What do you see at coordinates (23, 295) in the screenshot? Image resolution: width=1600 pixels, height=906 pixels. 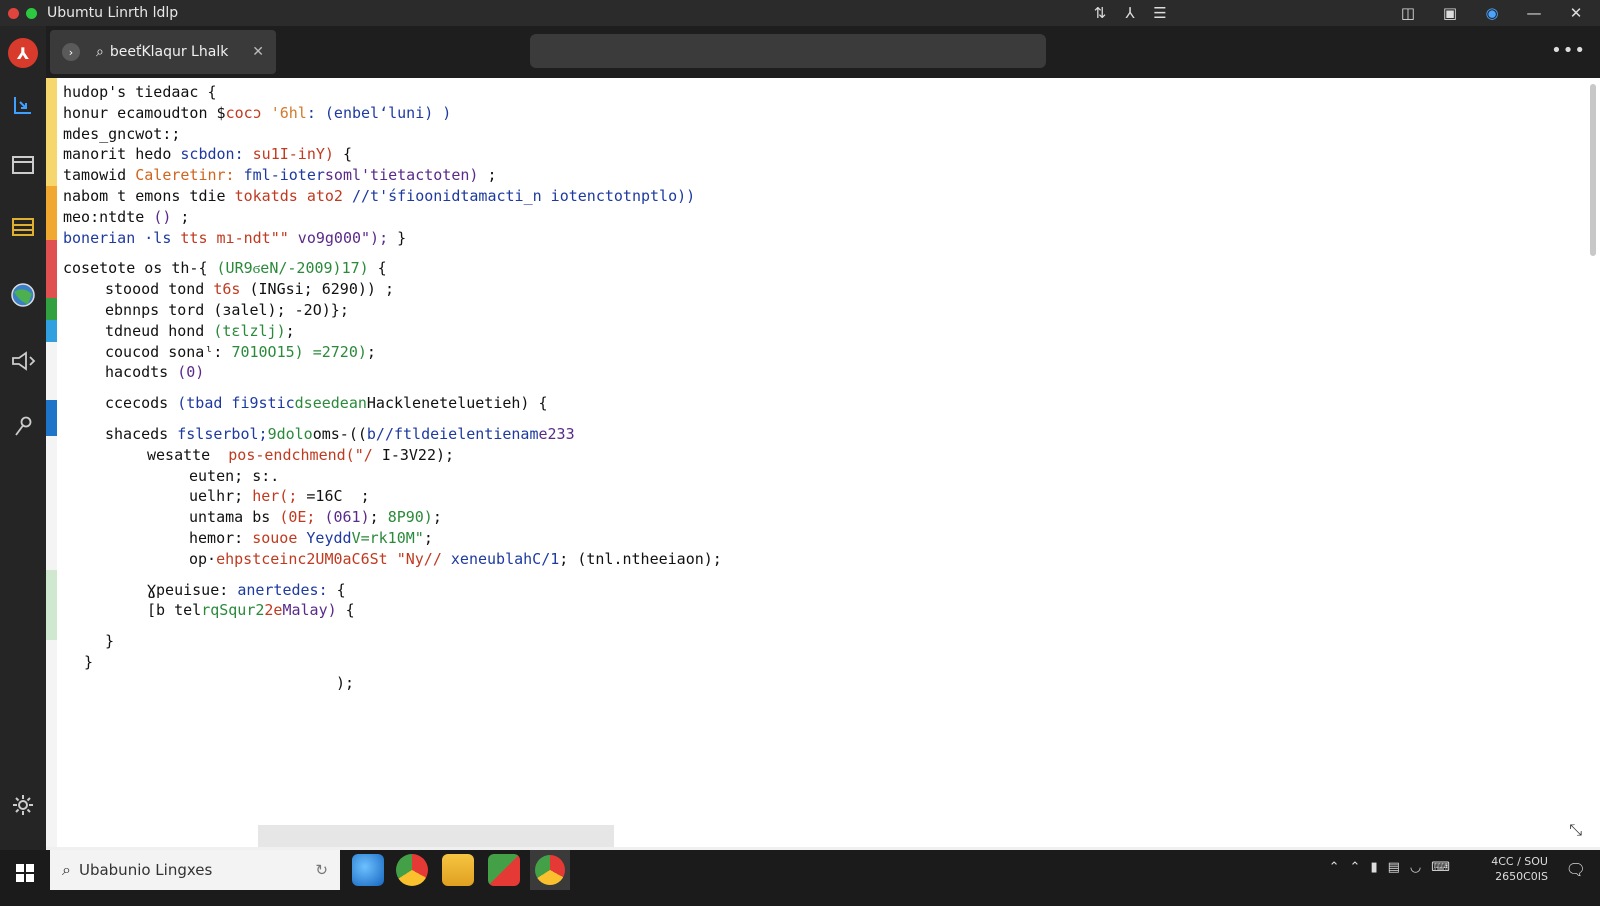 I see `globe-icon` at bounding box center [23, 295].